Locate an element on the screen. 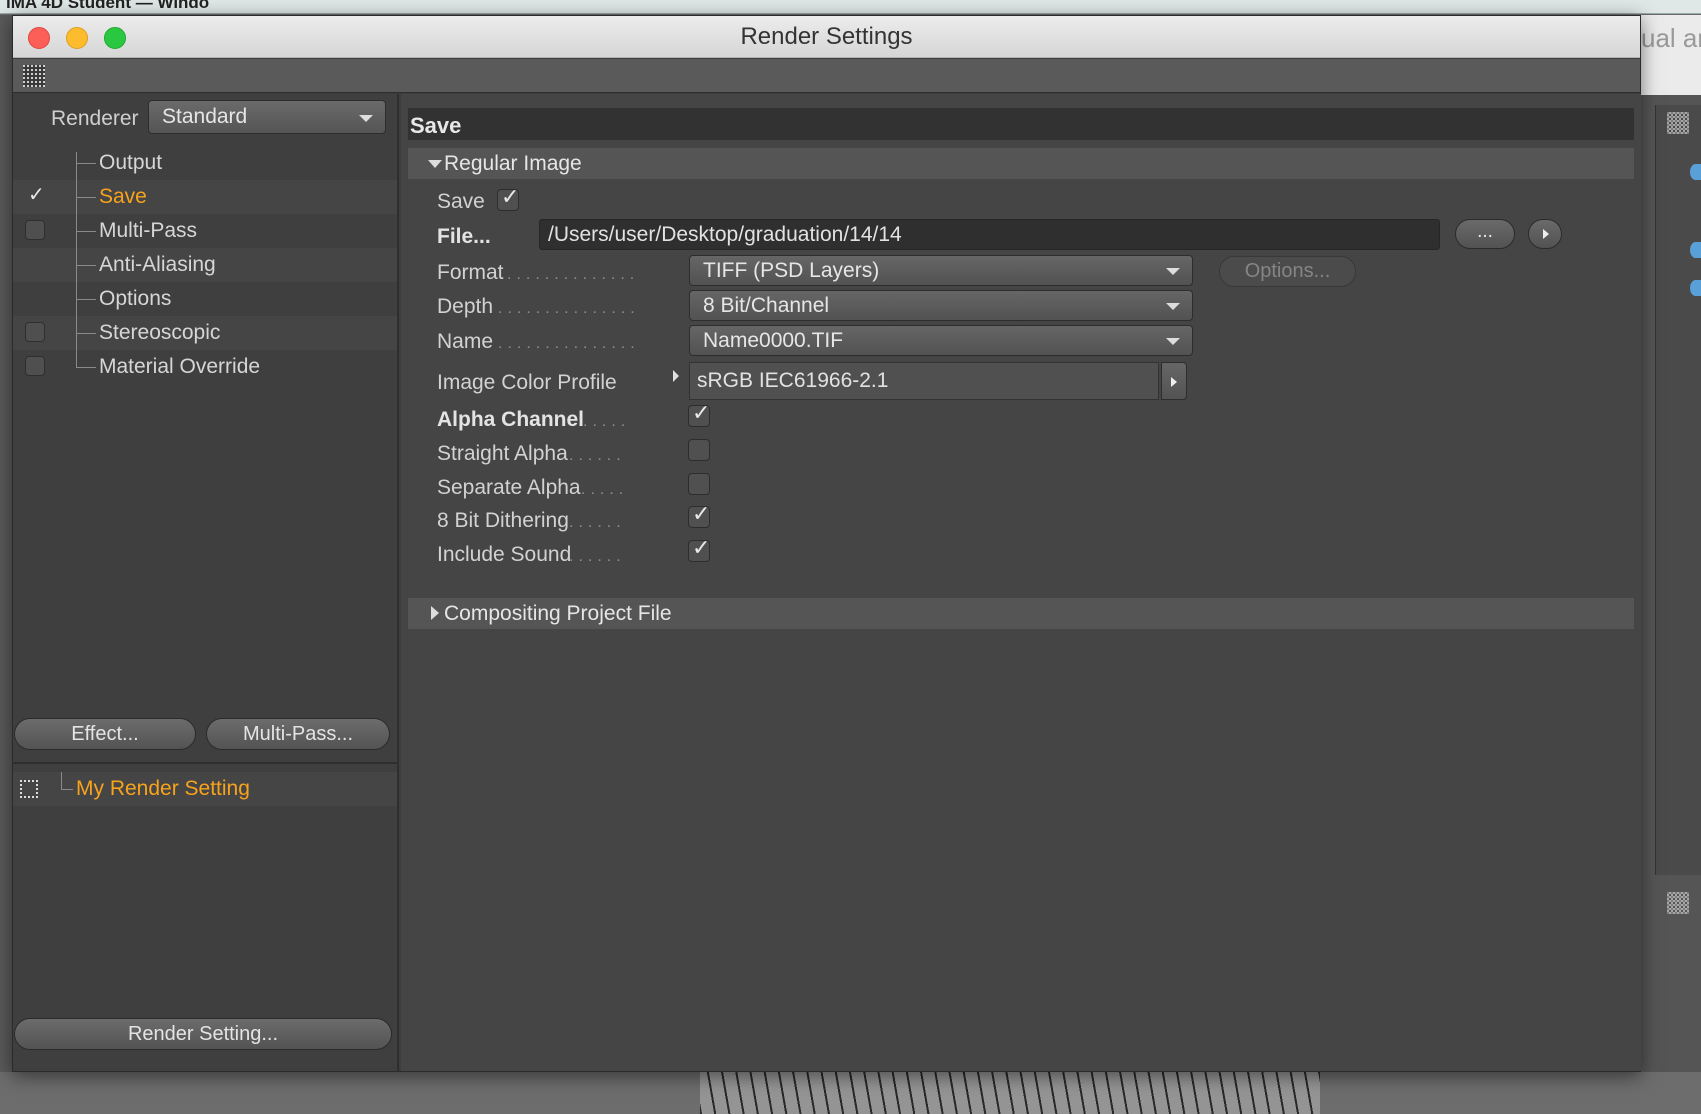 Image resolution: width=1701 pixels, height=1114 pixels. group-title: Compositing Project File is located at coordinates (558, 613).